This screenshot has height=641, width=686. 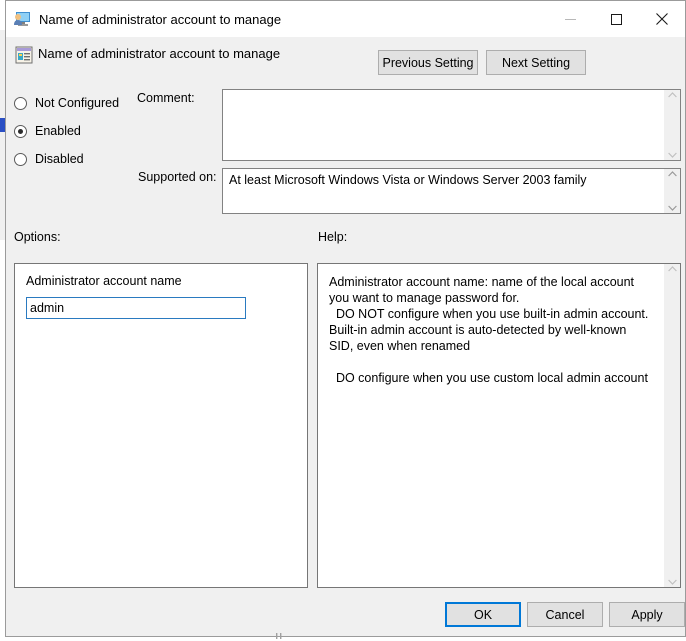 I want to click on minimize-button, so click(x=570, y=19).